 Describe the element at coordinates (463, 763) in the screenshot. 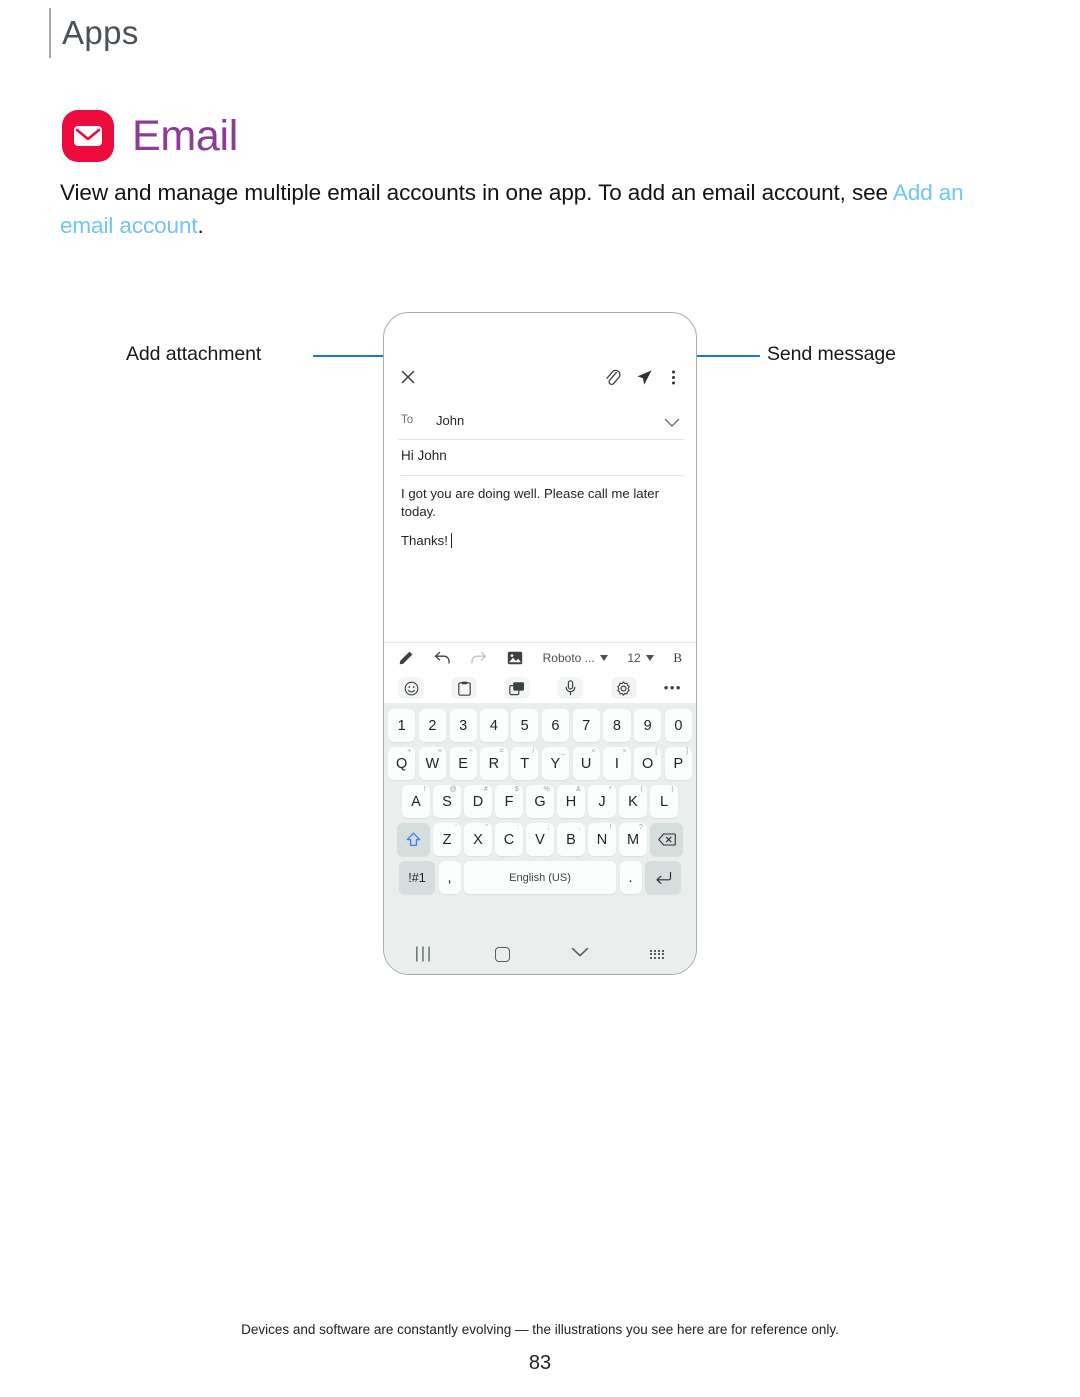

I see `key-e: ÷ E` at that location.